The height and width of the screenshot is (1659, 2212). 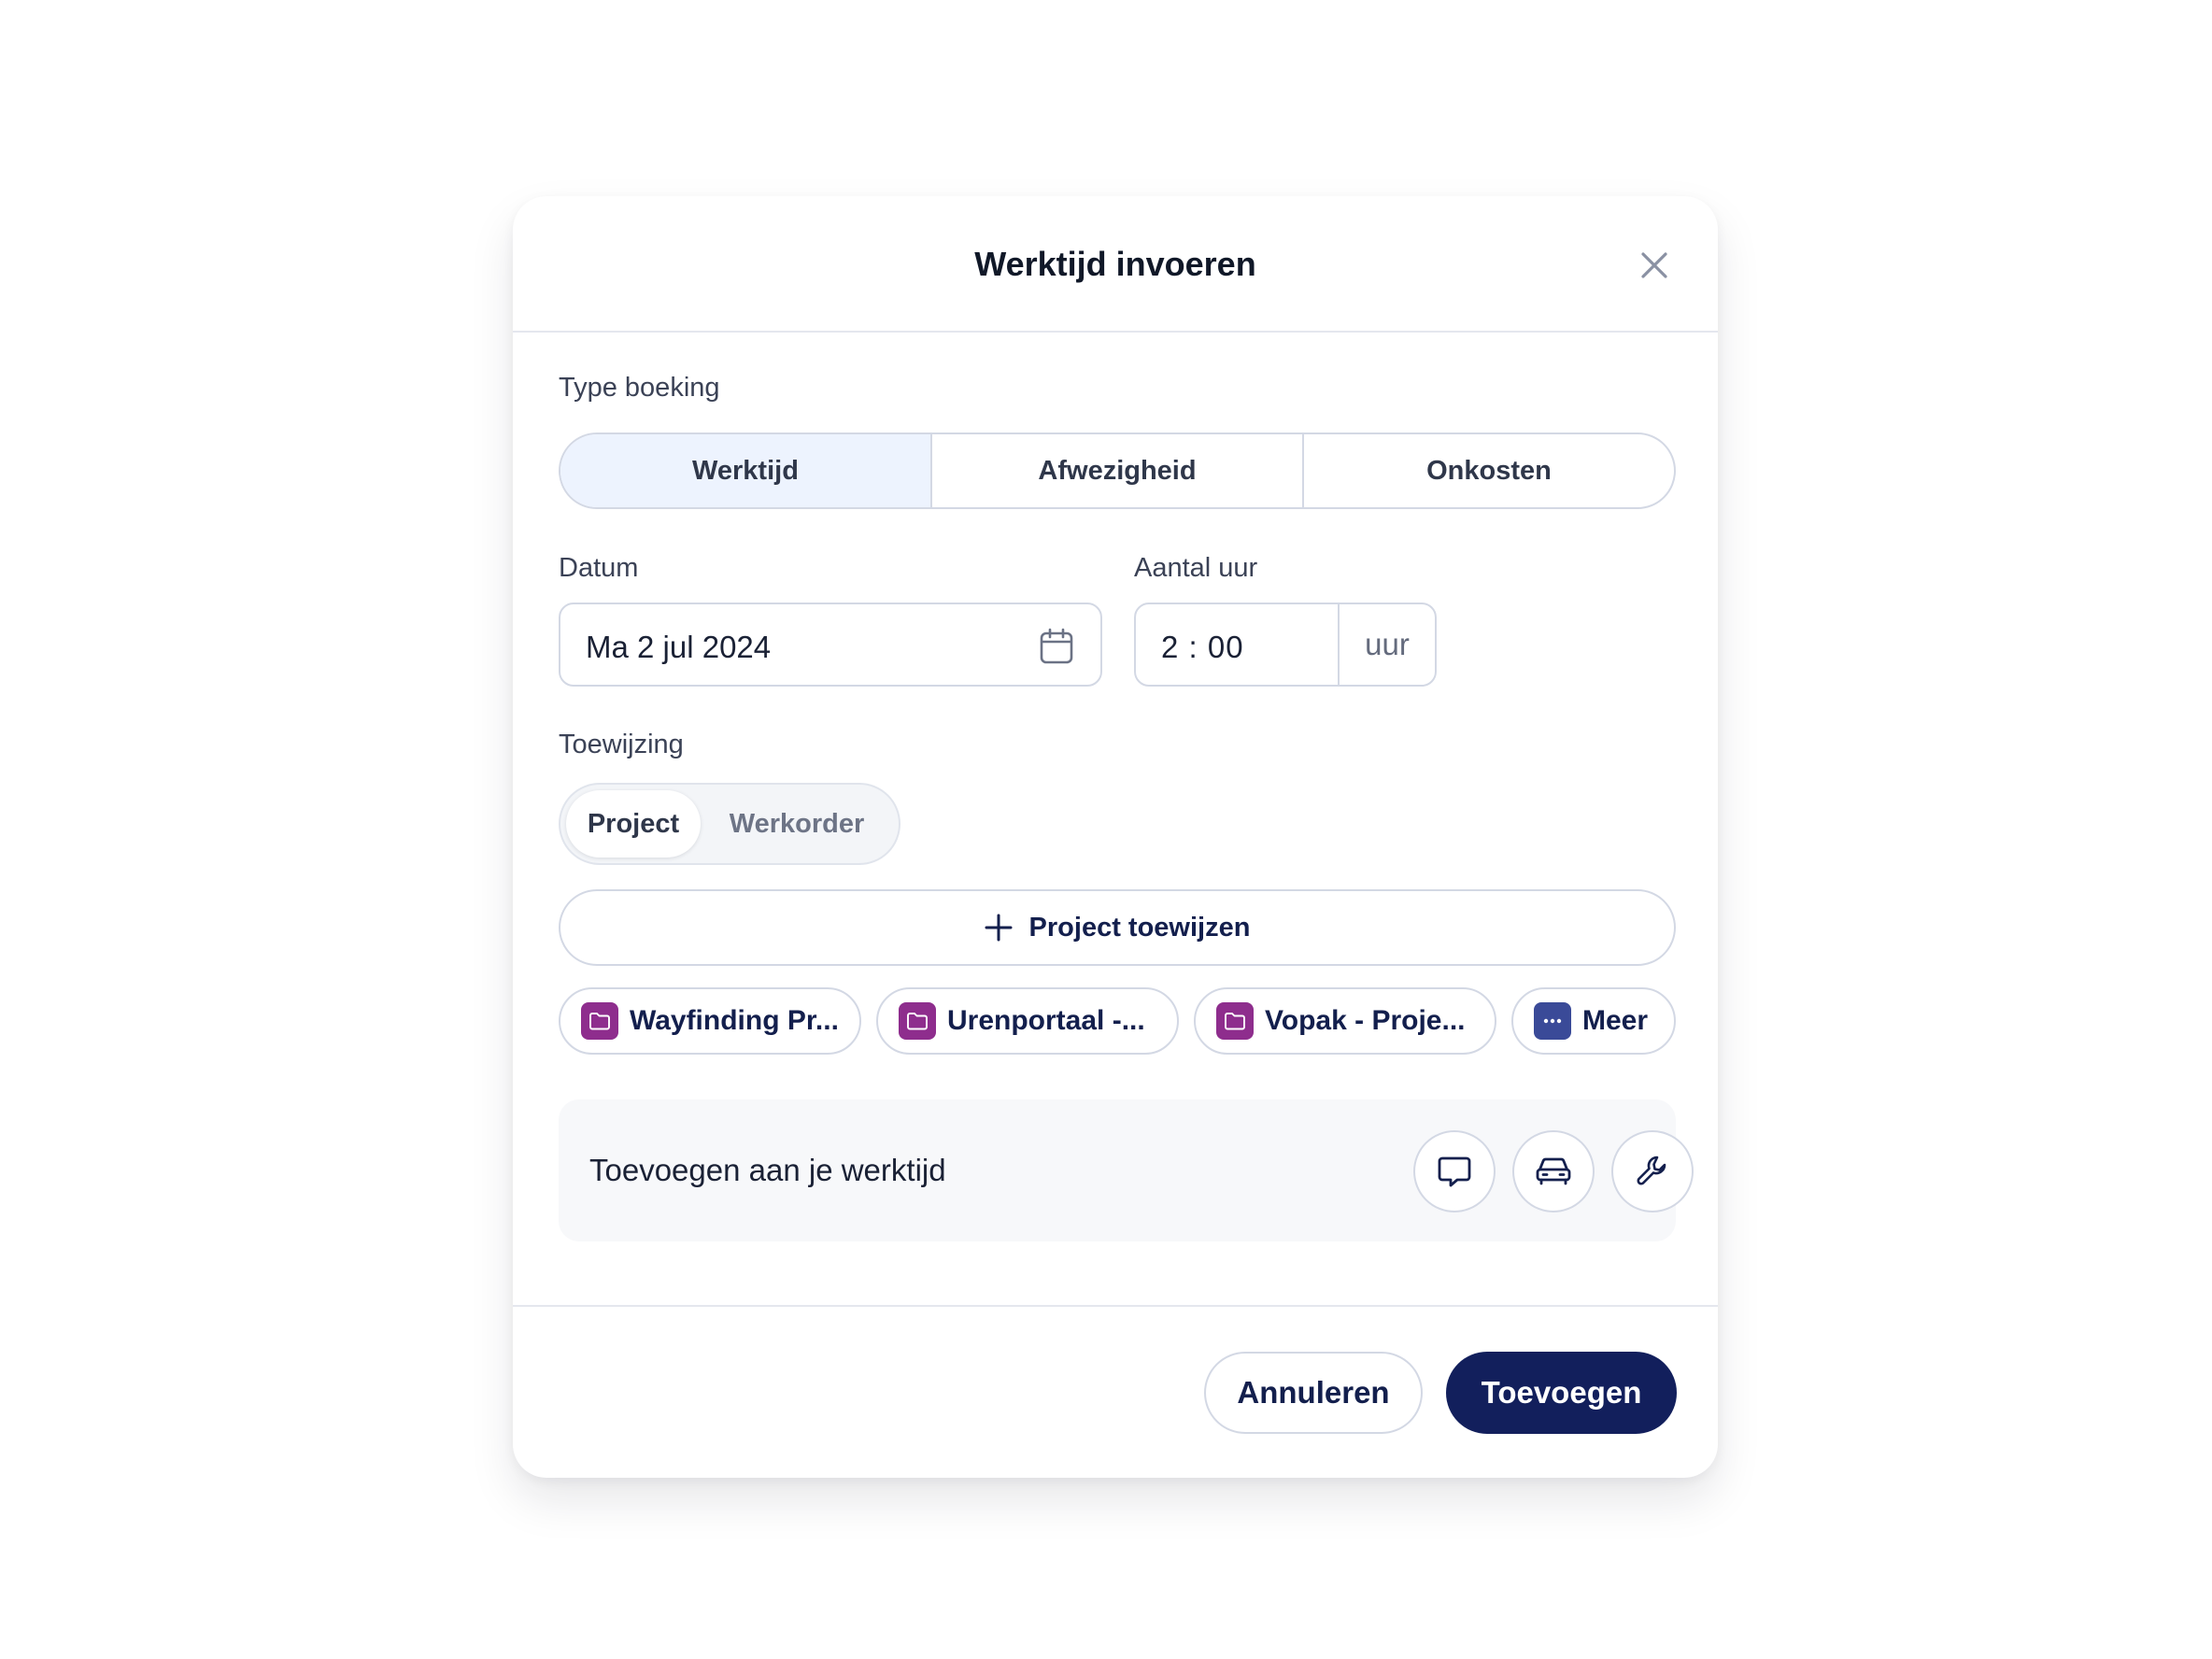 I want to click on date-field: Ma 2 jul 2024, so click(x=831, y=645).